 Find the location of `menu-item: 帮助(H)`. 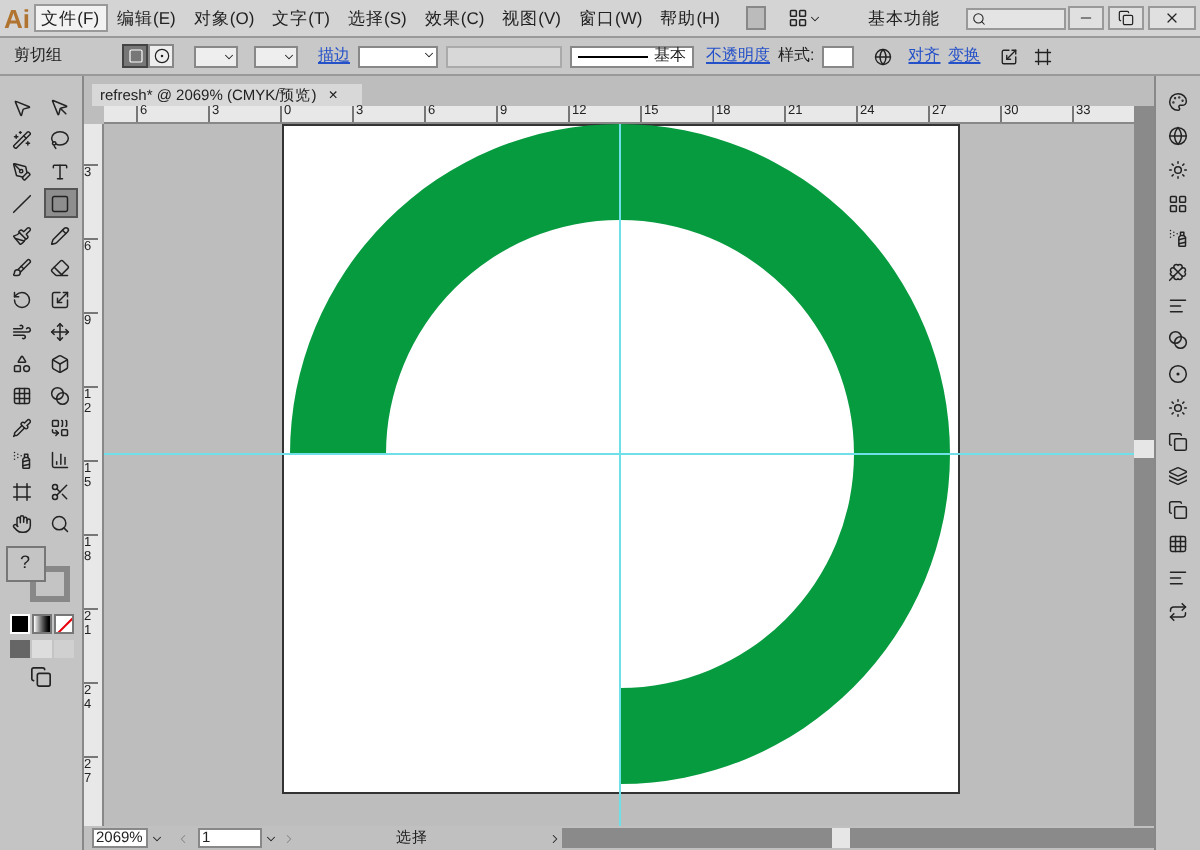

menu-item: 帮助(H) is located at coordinates (690, 18).